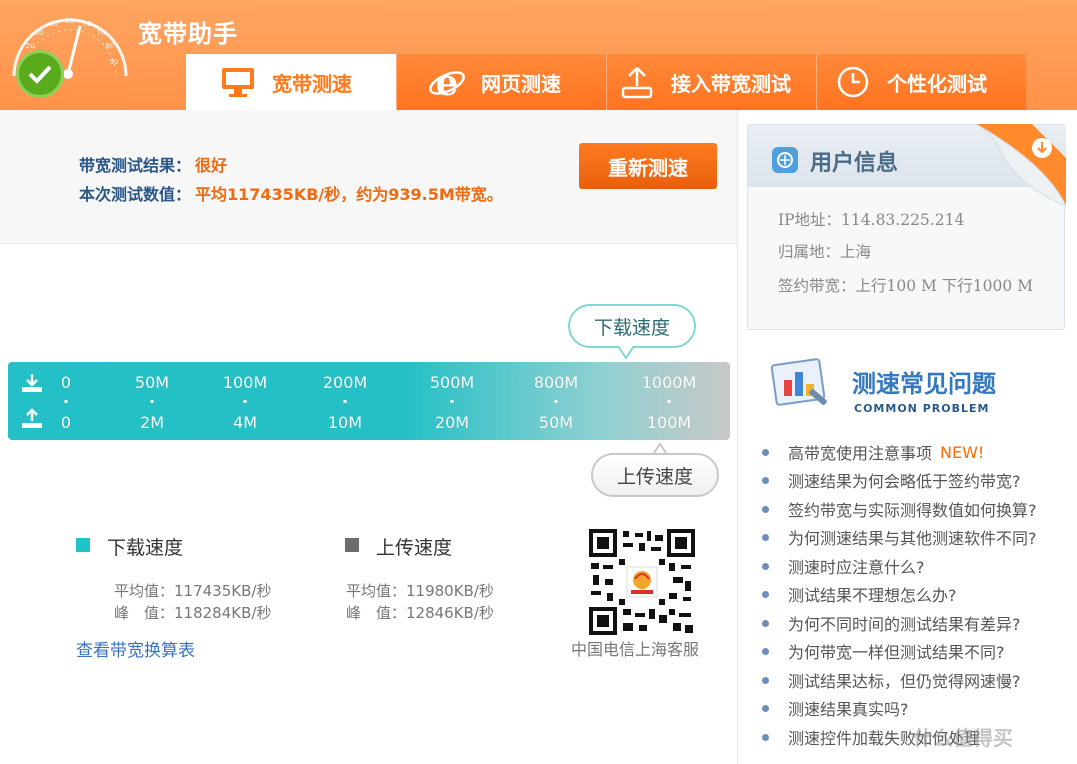 Image resolution: width=1077 pixels, height=764 pixels. Describe the element at coordinates (669, 382) in the screenshot. I see `download-tick: 1000M` at that location.